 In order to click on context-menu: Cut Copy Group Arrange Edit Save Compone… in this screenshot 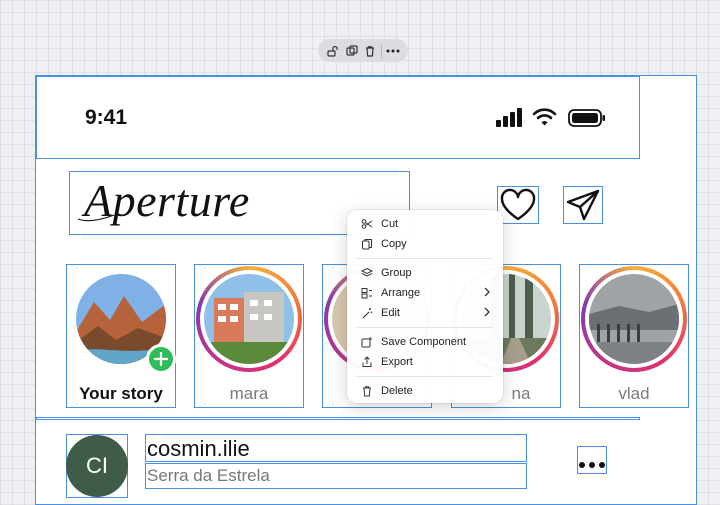, I will do `click(425, 306)`.